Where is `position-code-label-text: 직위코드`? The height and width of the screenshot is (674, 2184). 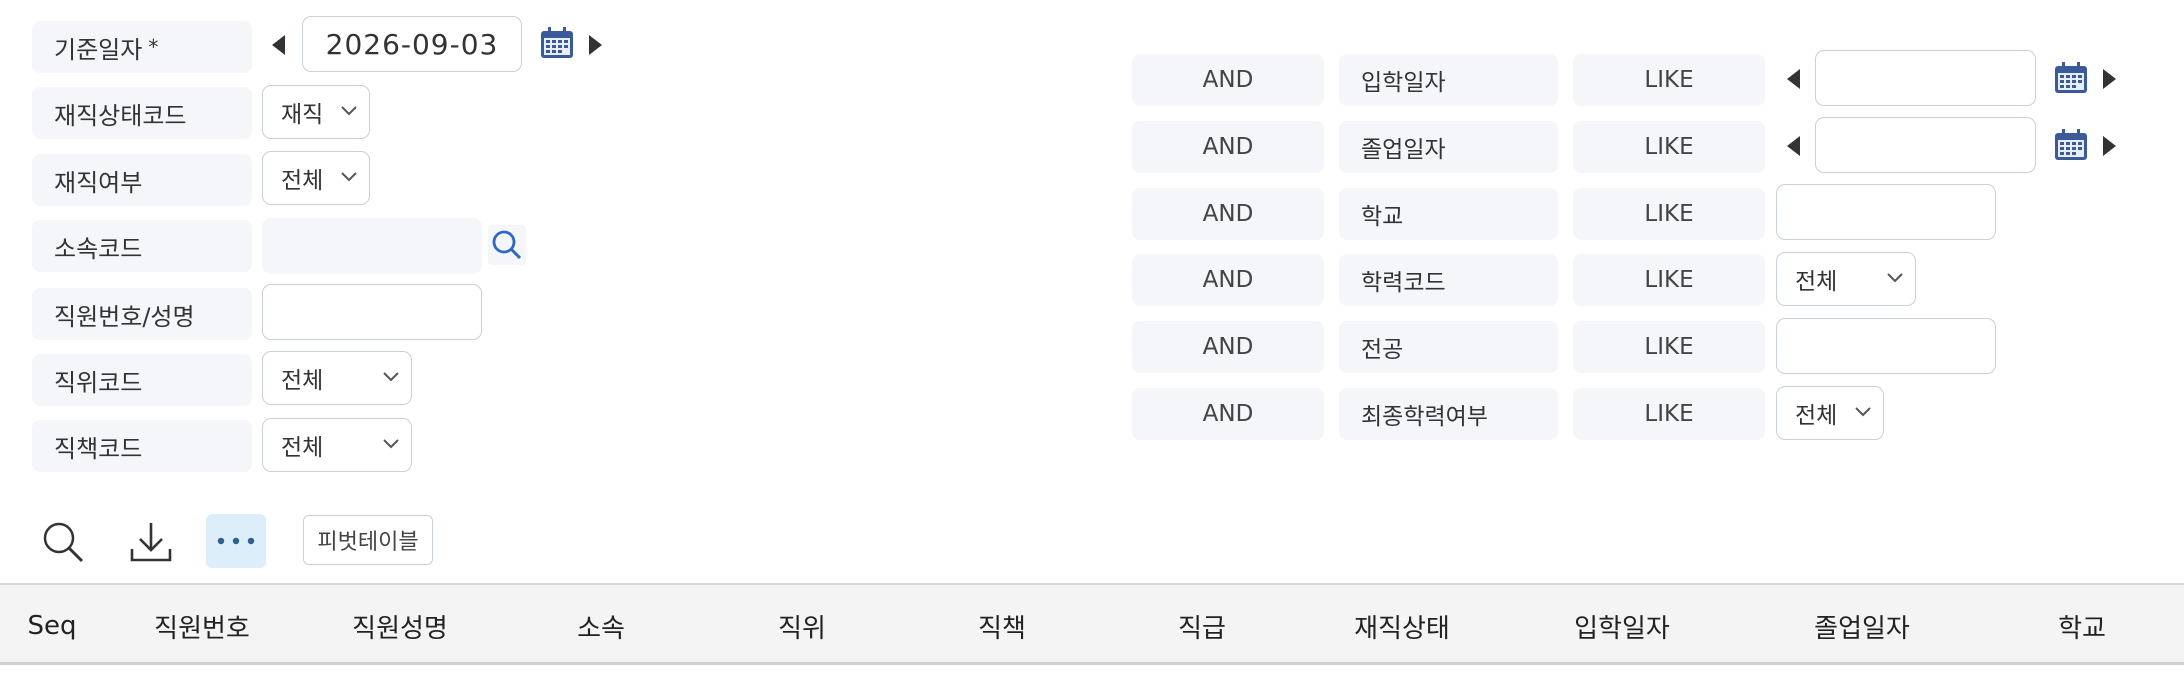
position-code-label-text: 직위코드 is located at coordinates (98, 382).